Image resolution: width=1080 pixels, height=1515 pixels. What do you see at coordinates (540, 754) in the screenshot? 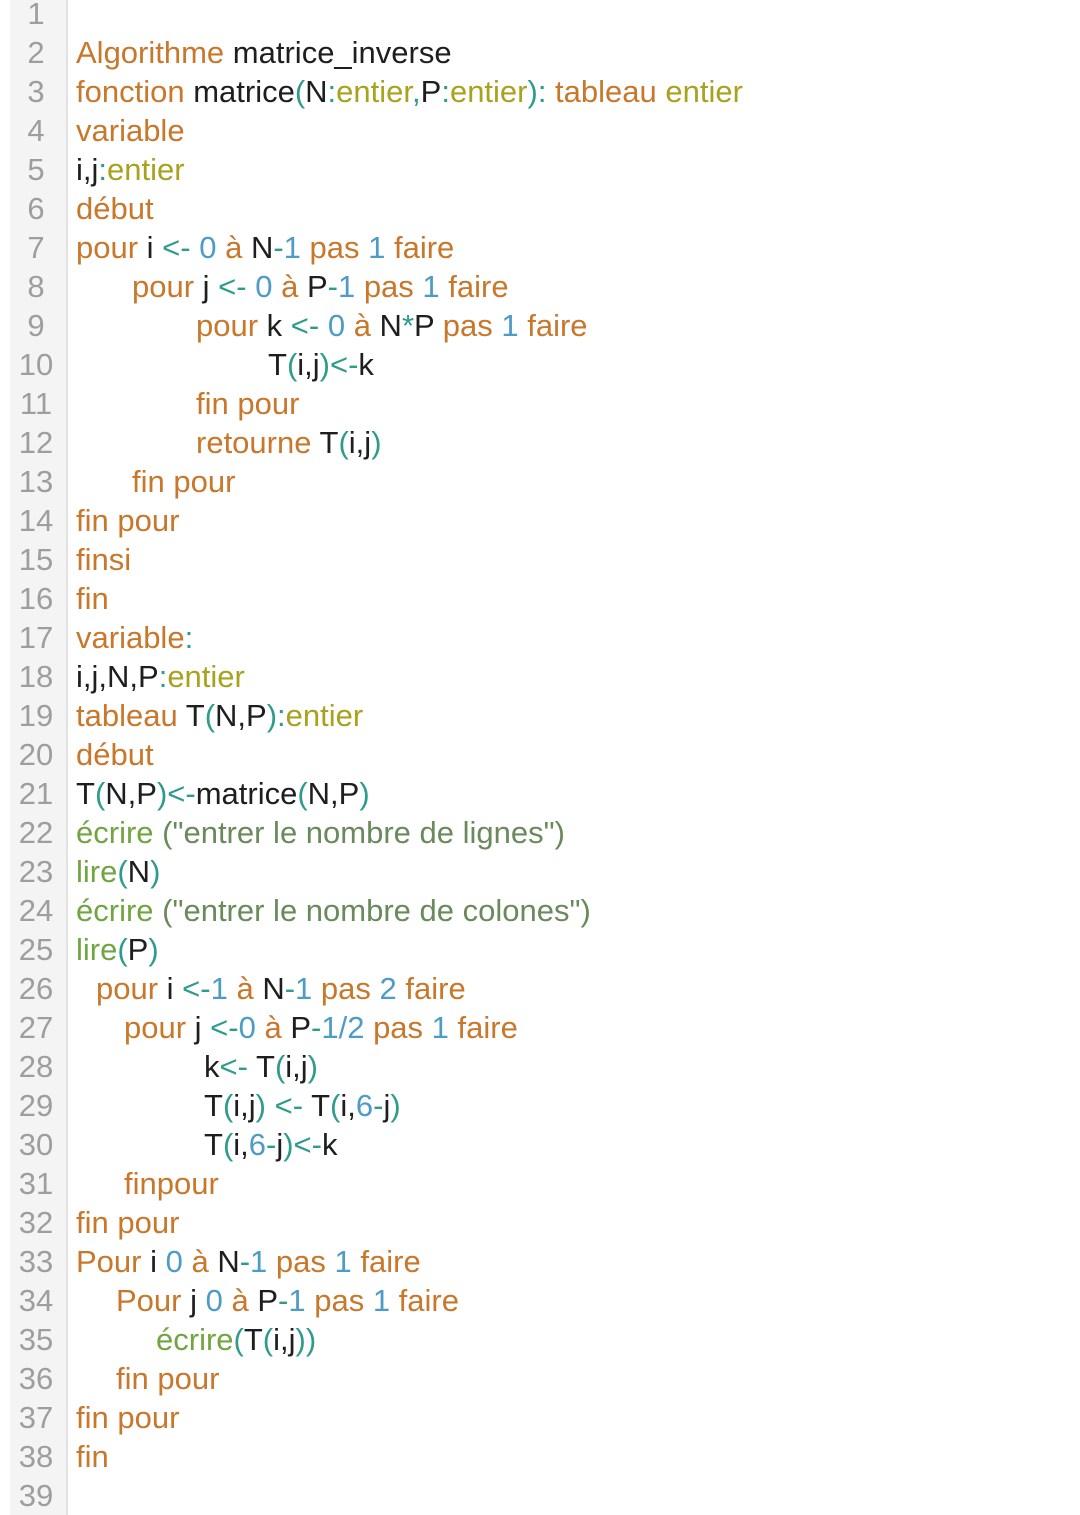
I see `code-line: 20 début` at bounding box center [540, 754].